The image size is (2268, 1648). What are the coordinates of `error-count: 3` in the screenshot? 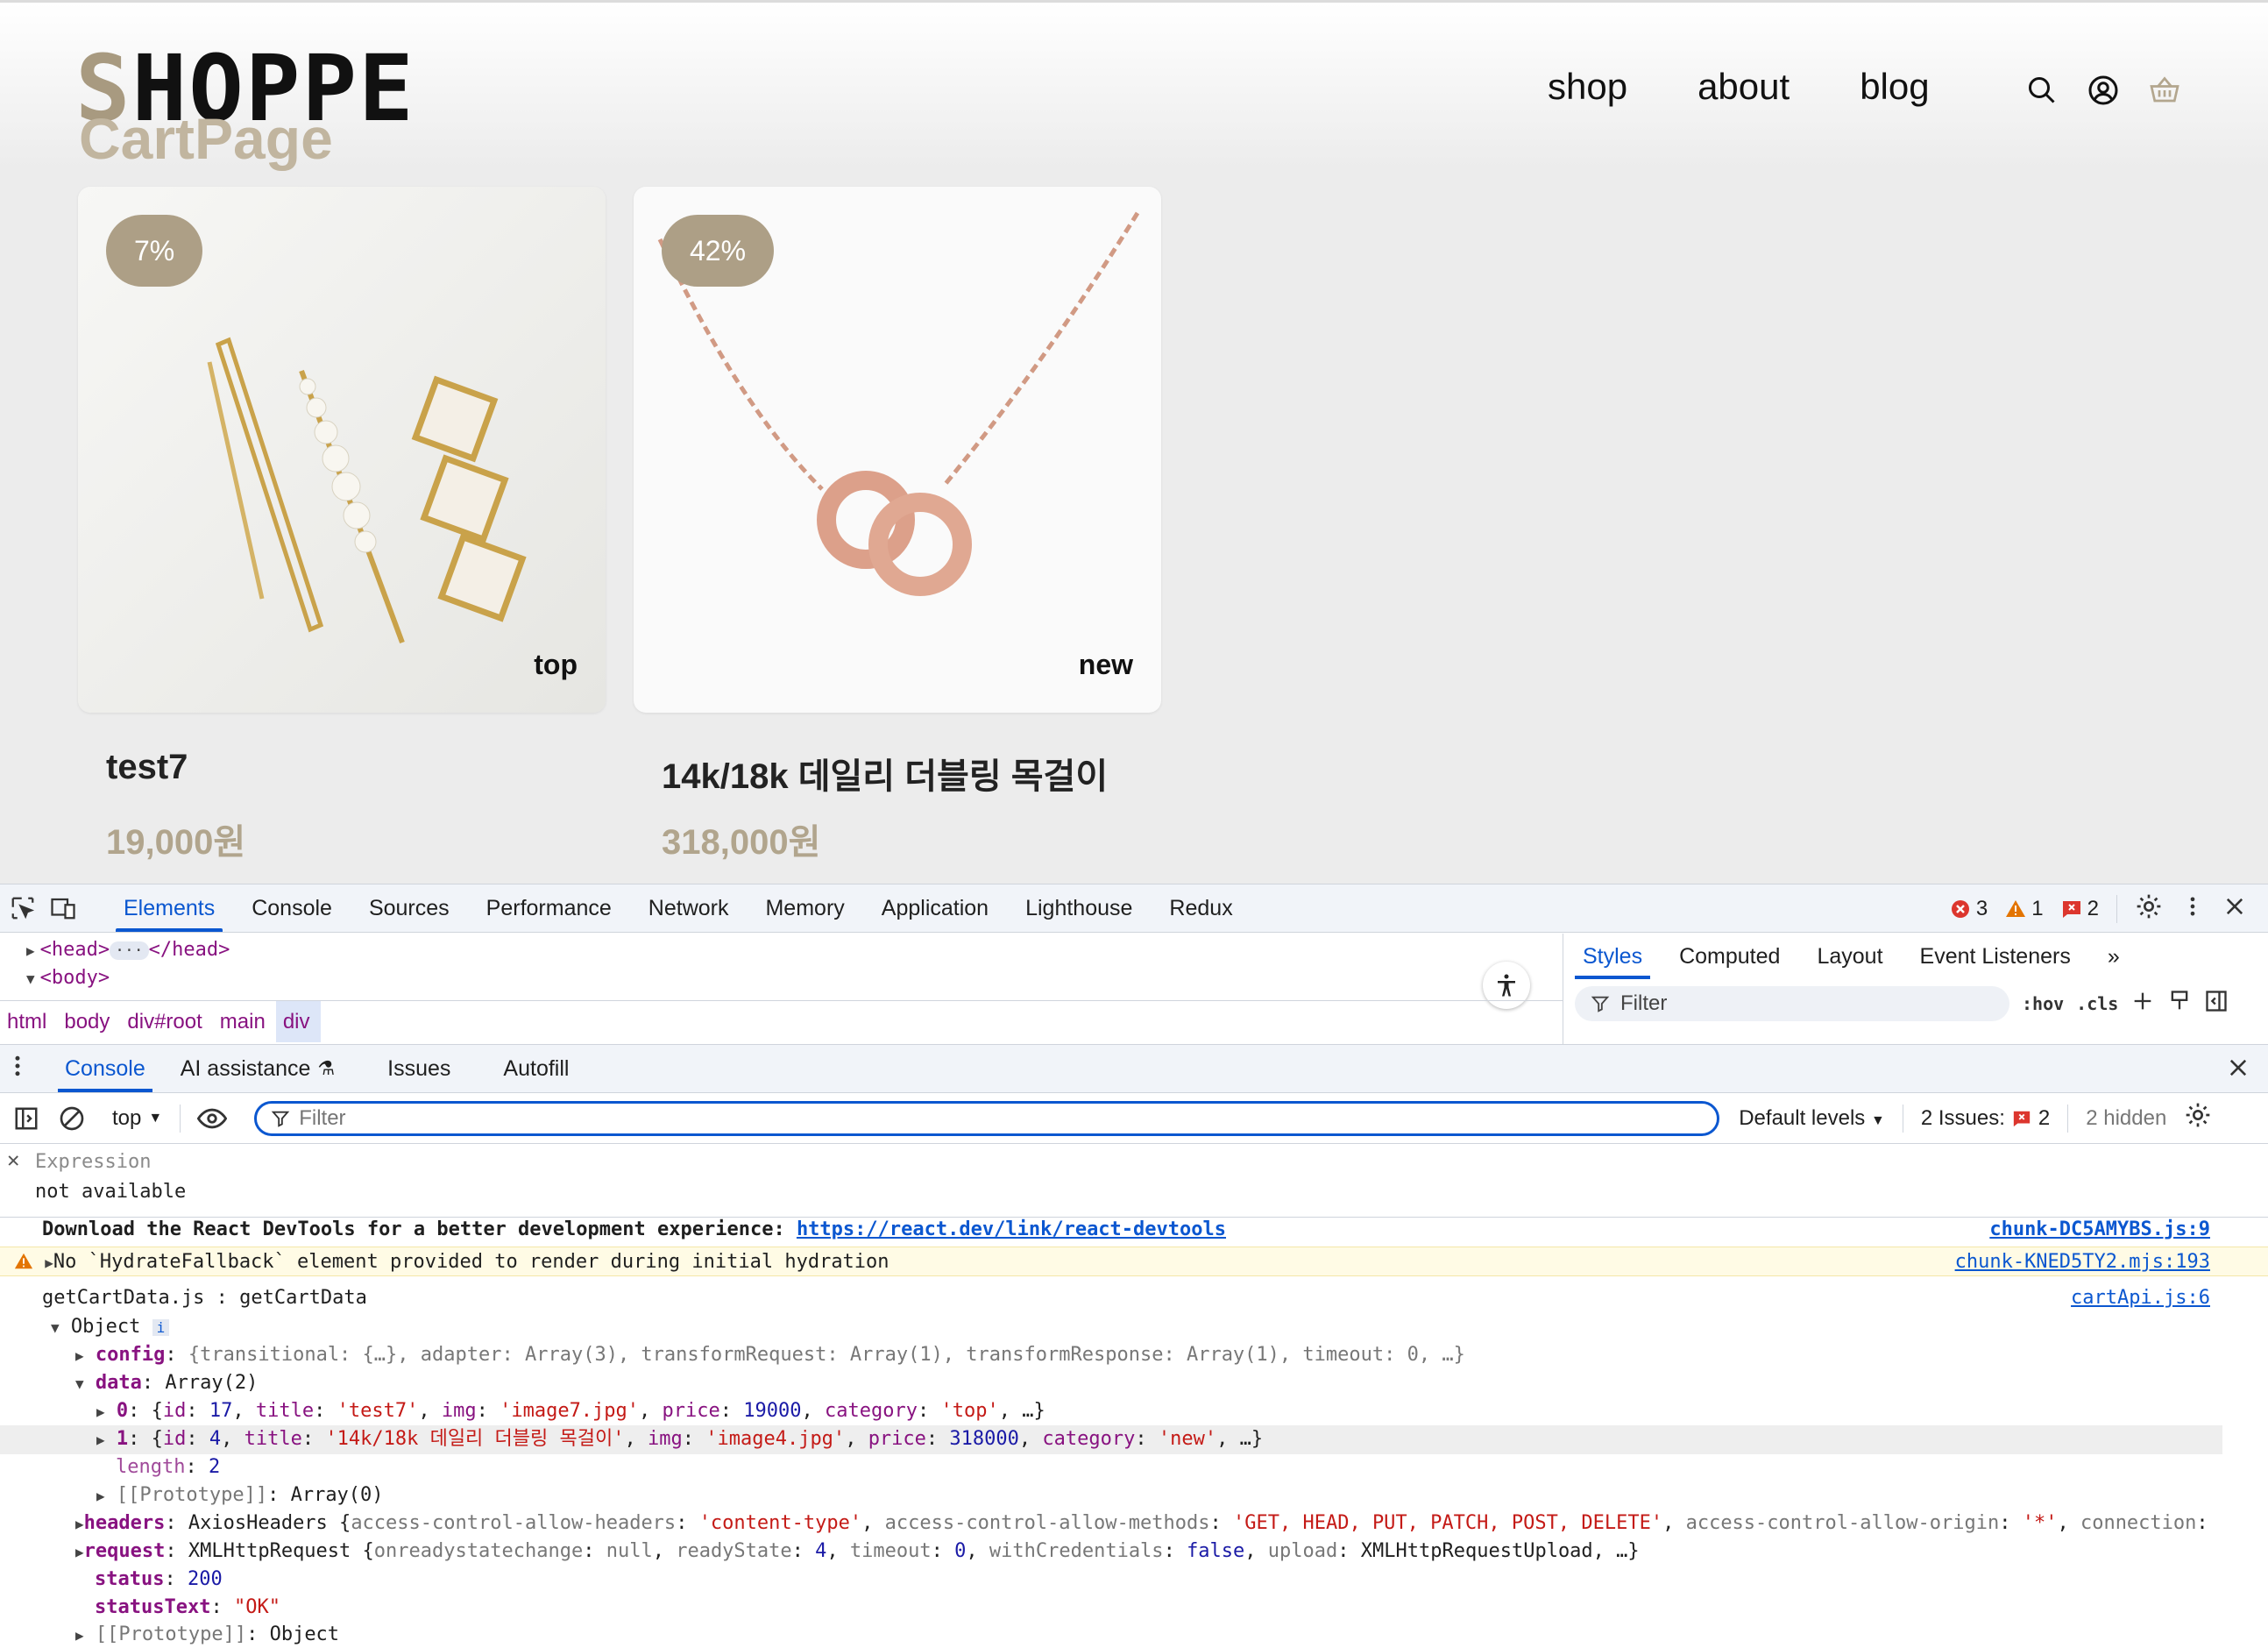 It's located at (1969, 909).